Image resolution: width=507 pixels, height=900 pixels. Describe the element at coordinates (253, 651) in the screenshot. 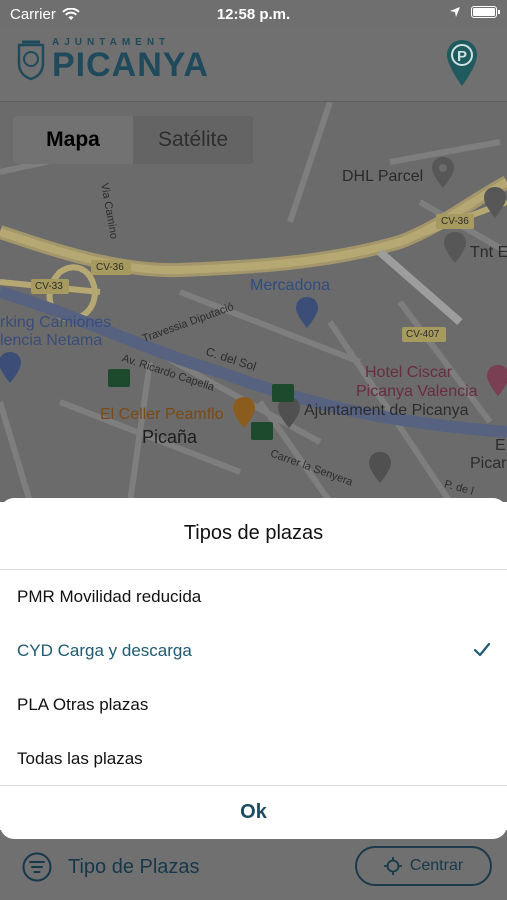

I see `option-cyd: CYD Carga y descarga` at that location.